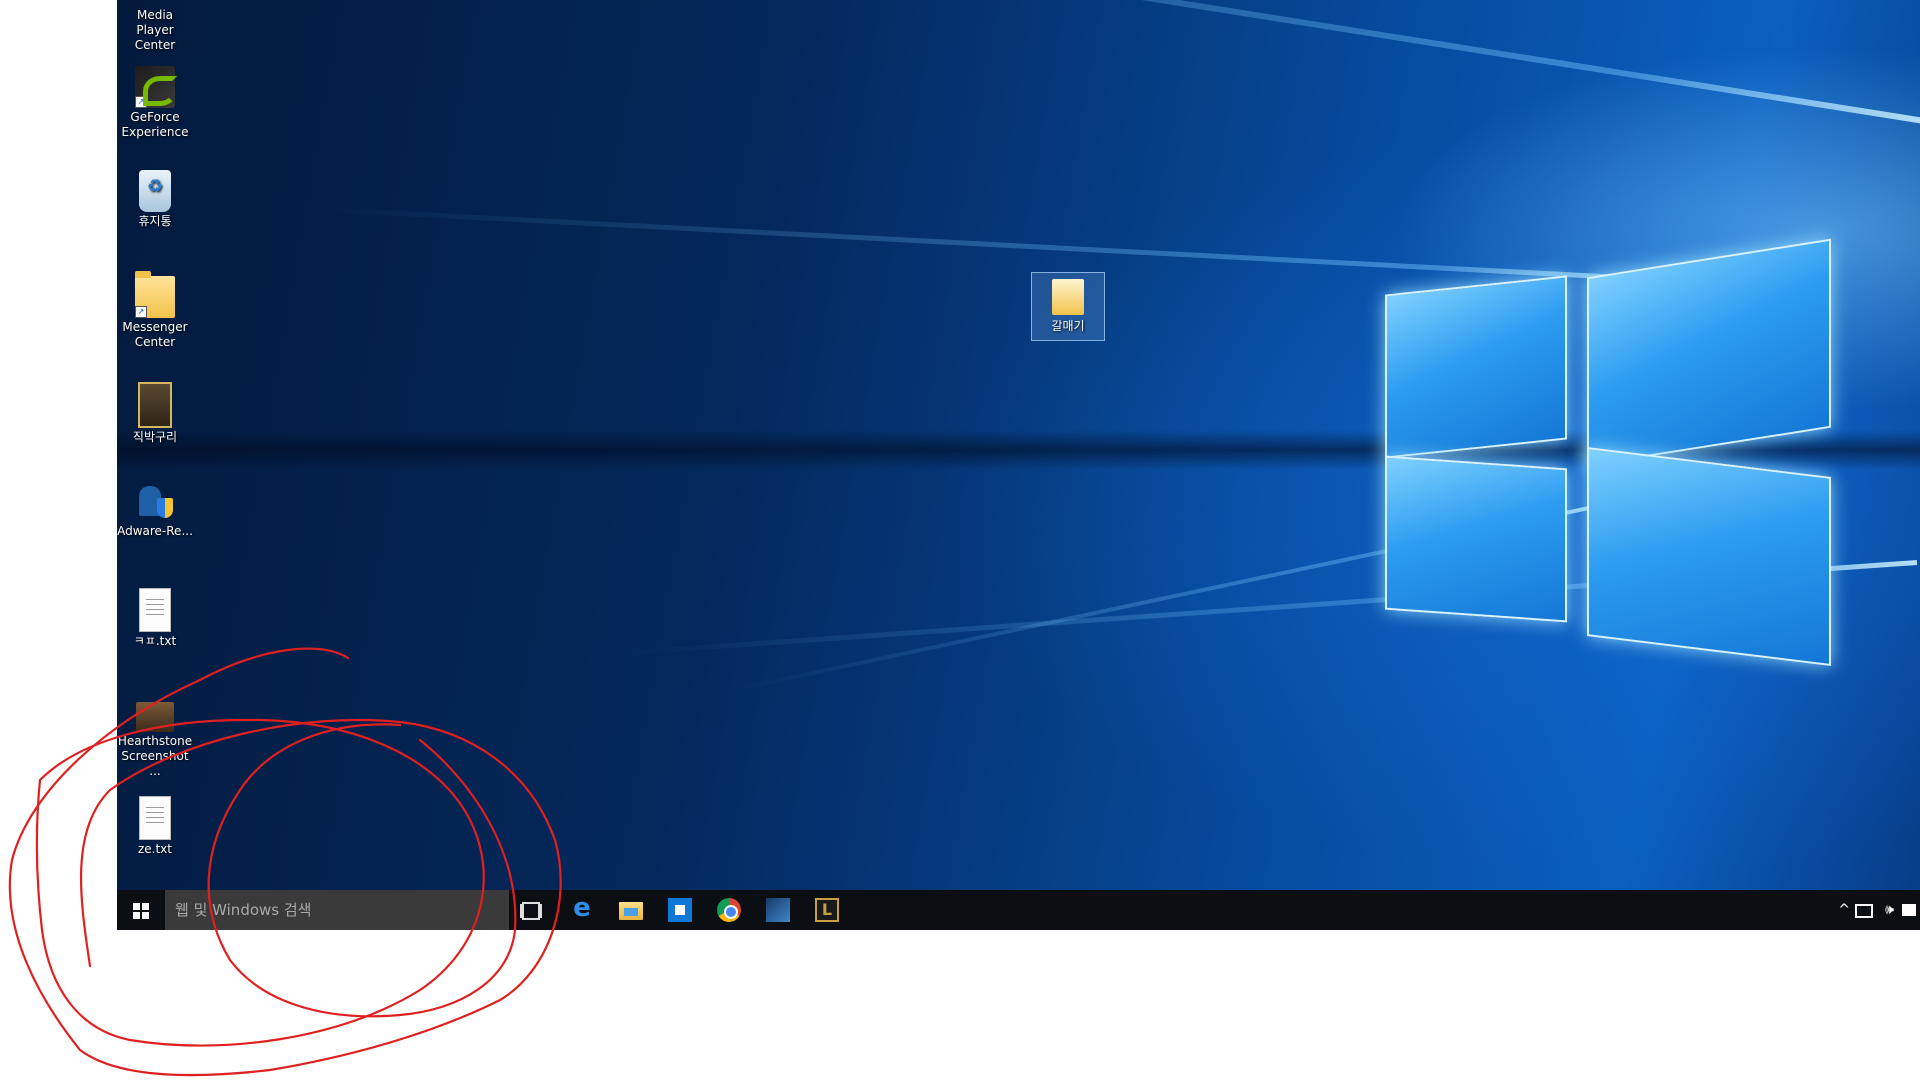 The height and width of the screenshot is (1080, 1920). Describe the element at coordinates (1909, 910) in the screenshot. I see `action-center-icon` at that location.